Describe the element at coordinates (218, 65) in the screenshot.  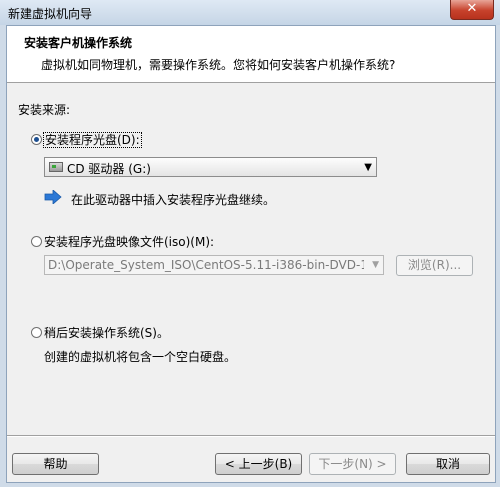
I see `page-subtitle: 虚拟机如同物理机，需要操作系统。您将如何安装客户机操作系统?` at that location.